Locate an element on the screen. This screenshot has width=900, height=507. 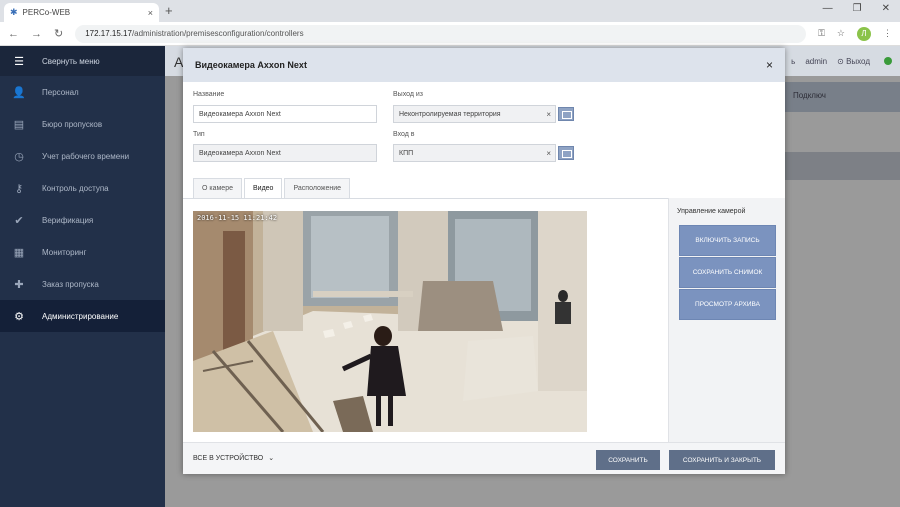
sidebar-item-label: Мониторинг is located at coordinates (64, 252).